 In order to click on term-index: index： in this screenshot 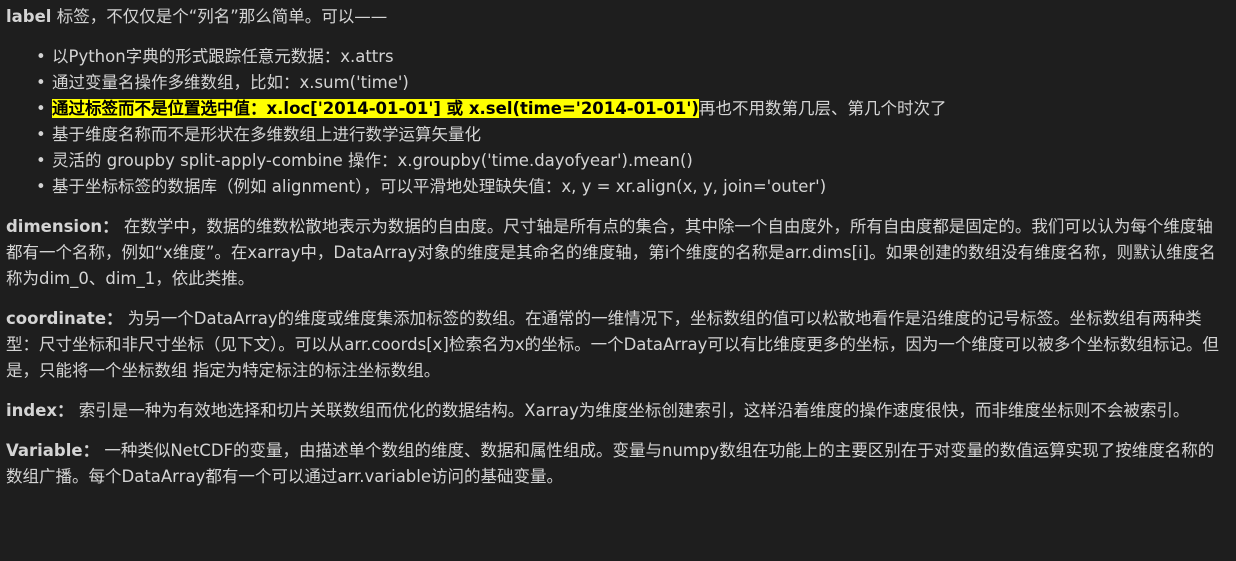, I will do `click(40, 410)`.